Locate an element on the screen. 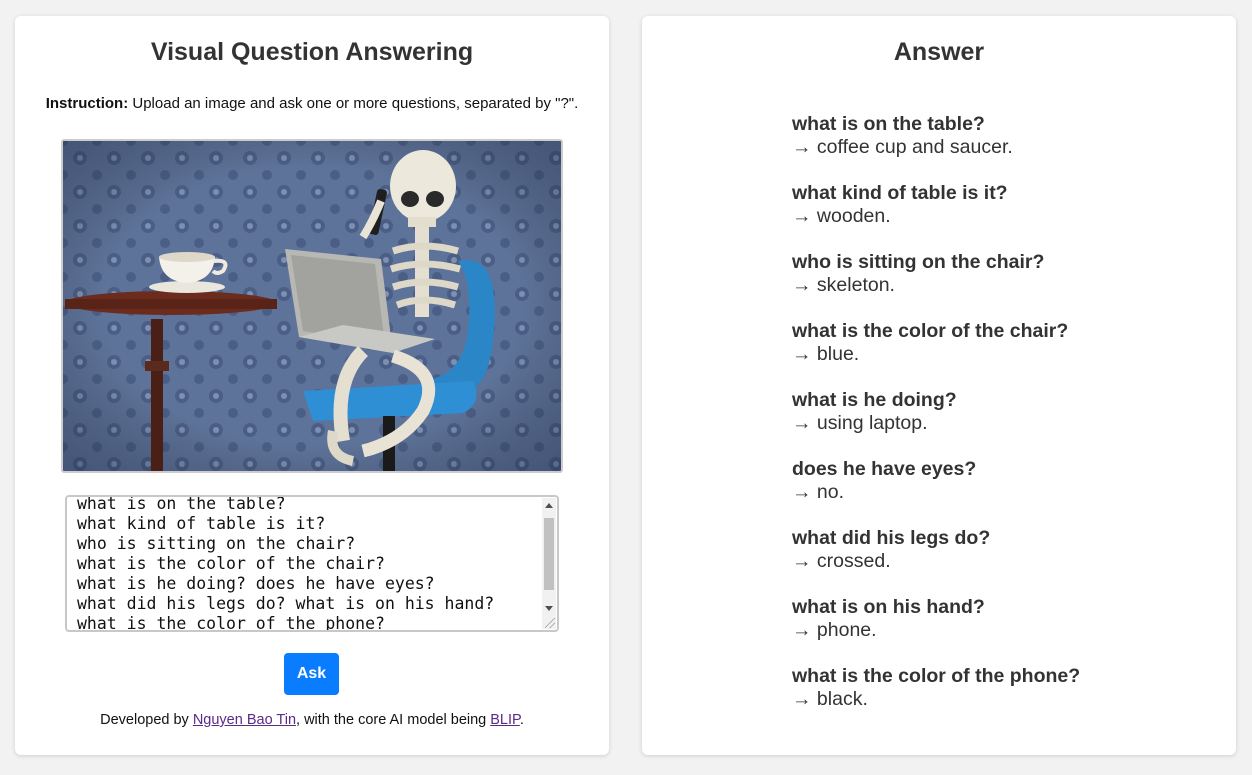 The height and width of the screenshot is (775, 1252). answer-text: → crossed. is located at coordinates (841, 561).